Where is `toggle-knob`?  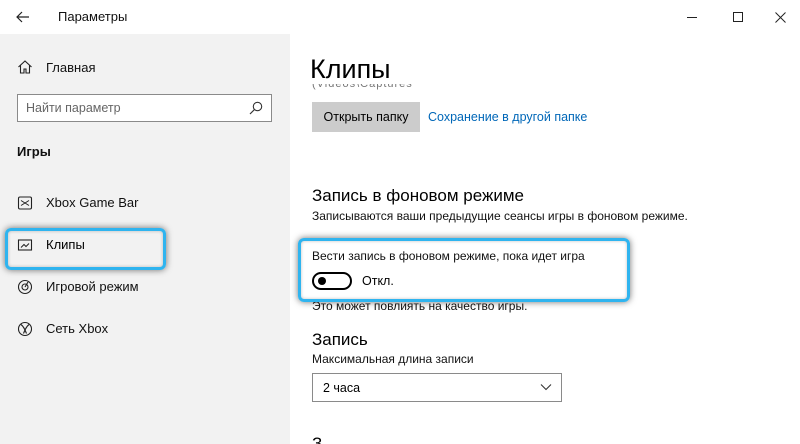
toggle-knob is located at coordinates (322, 281).